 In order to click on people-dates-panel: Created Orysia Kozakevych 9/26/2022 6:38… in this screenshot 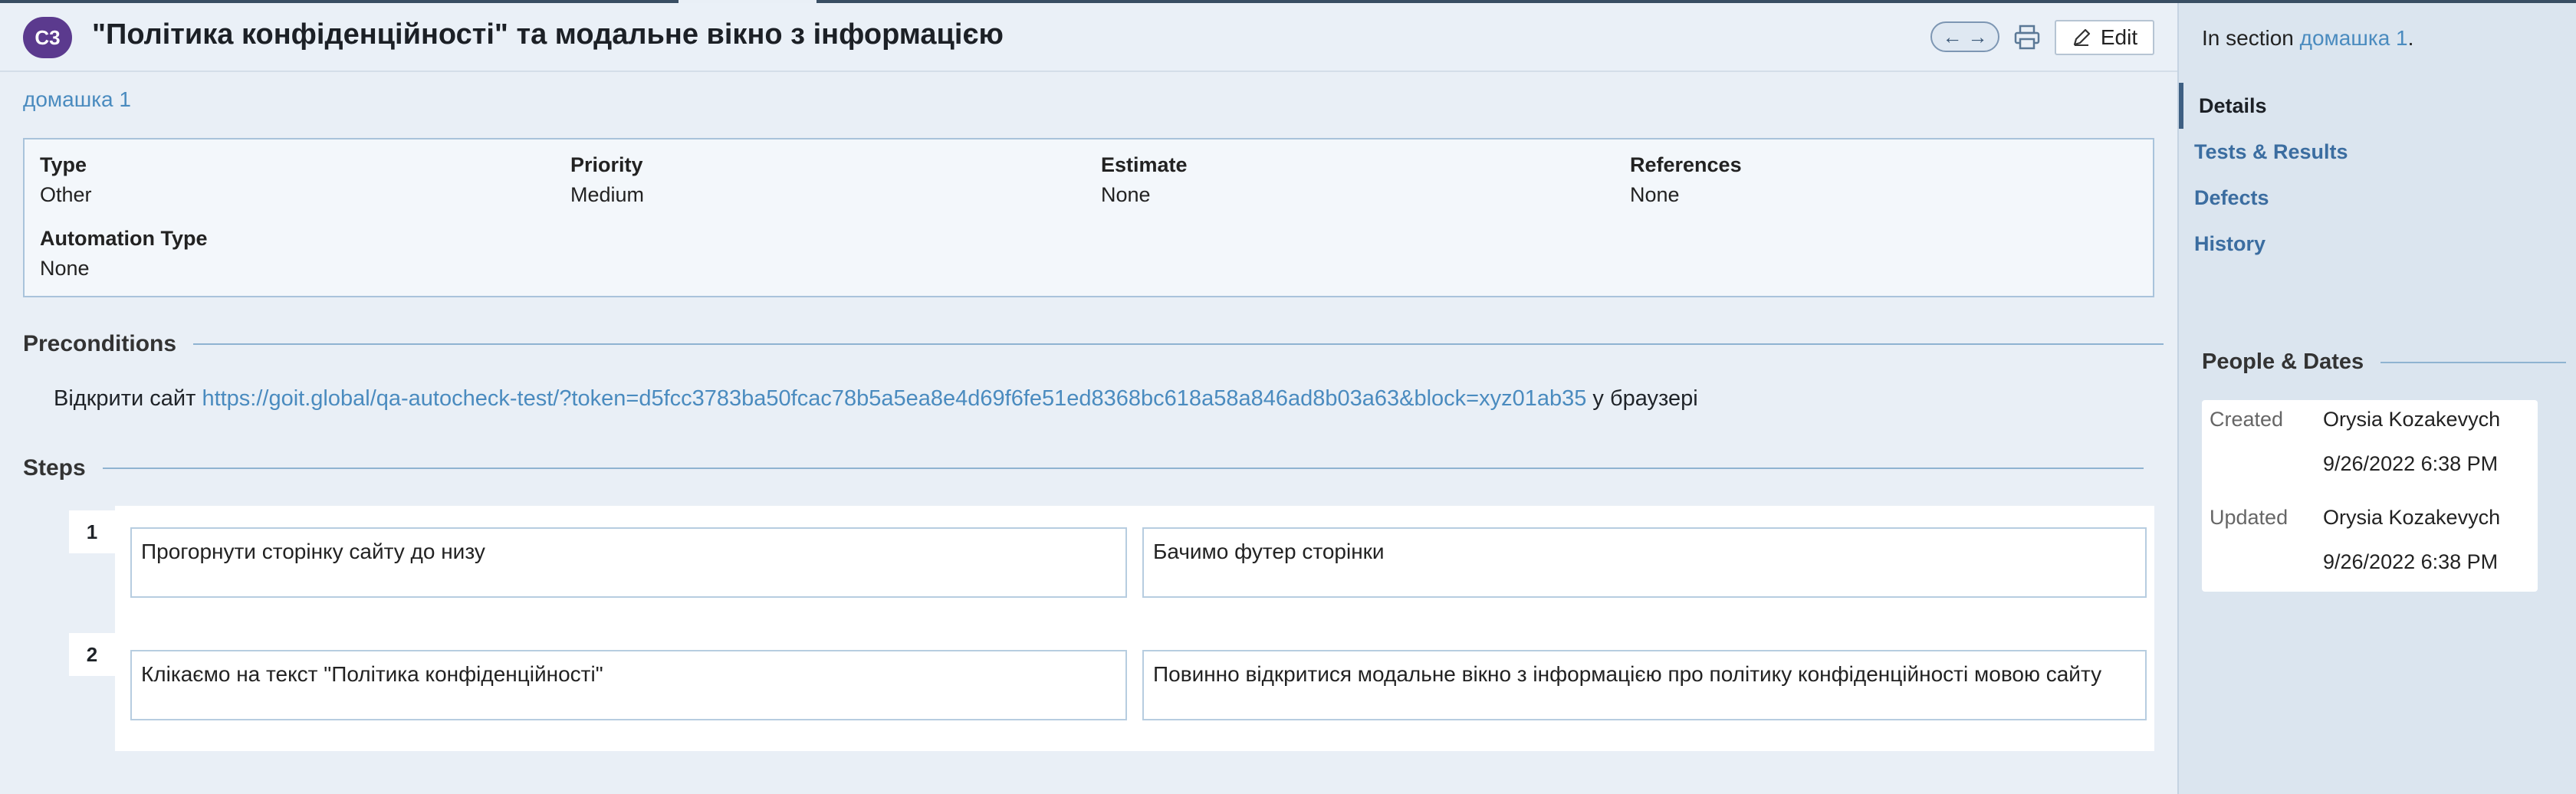, I will do `click(2370, 496)`.